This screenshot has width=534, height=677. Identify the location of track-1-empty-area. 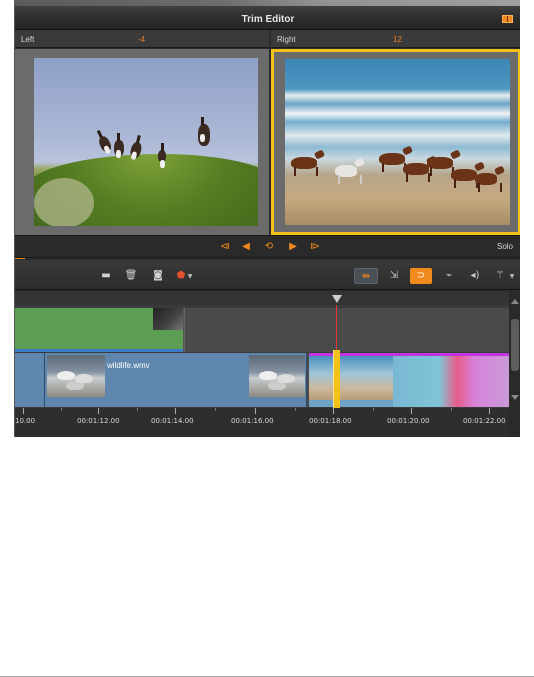
(346, 330).